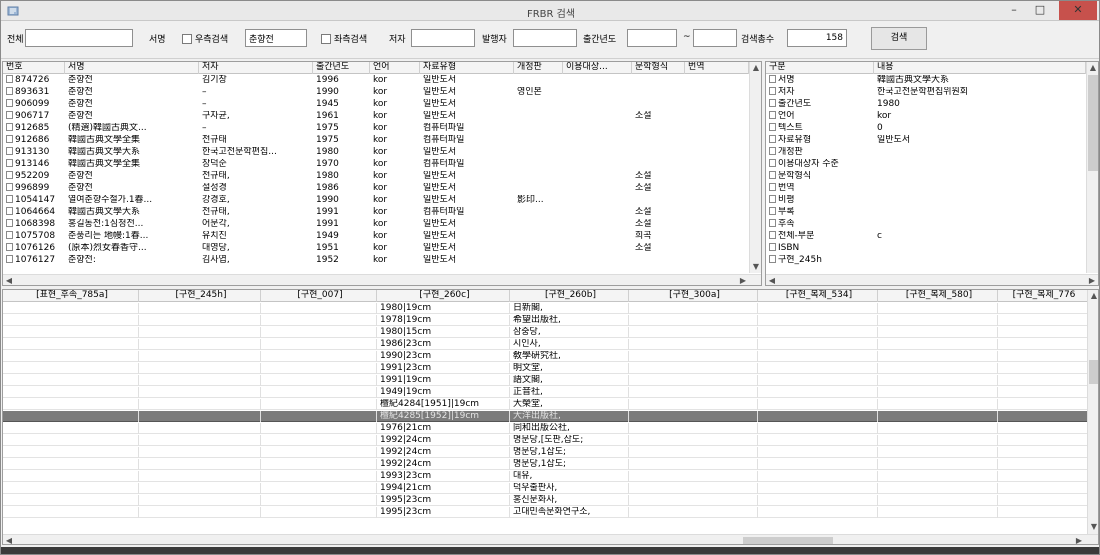 This screenshot has width=1100, height=555. I want to click on grid-row: 1994|21cm 덕우출판사,, so click(545, 488).